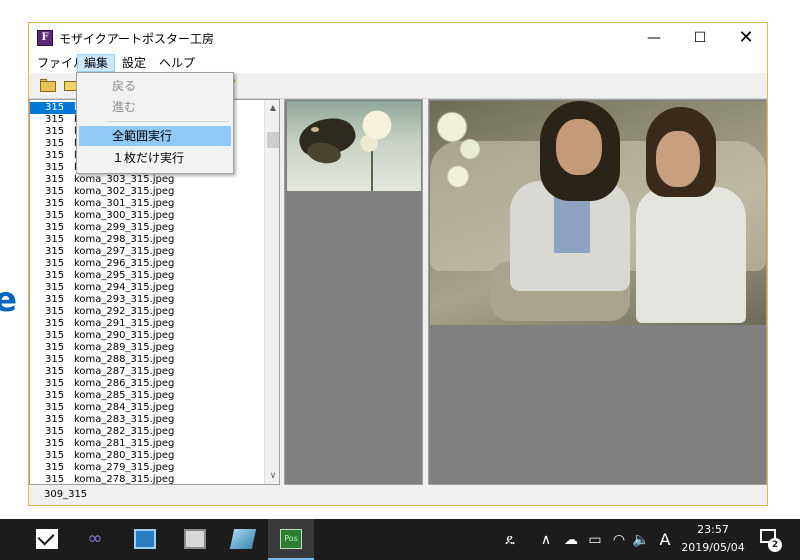  What do you see at coordinates (398, 38) in the screenshot?
I see `title-bar: F モザイクアートポスター工房 — ☐ ✕` at bounding box center [398, 38].